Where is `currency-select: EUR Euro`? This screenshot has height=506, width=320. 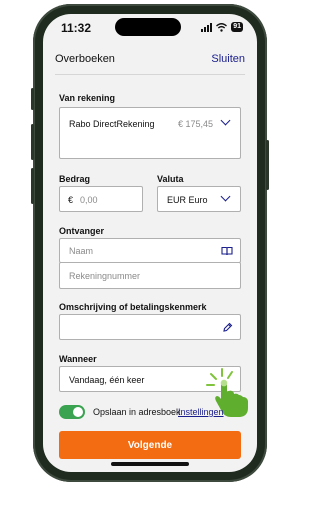 currency-select: EUR Euro is located at coordinates (199, 199).